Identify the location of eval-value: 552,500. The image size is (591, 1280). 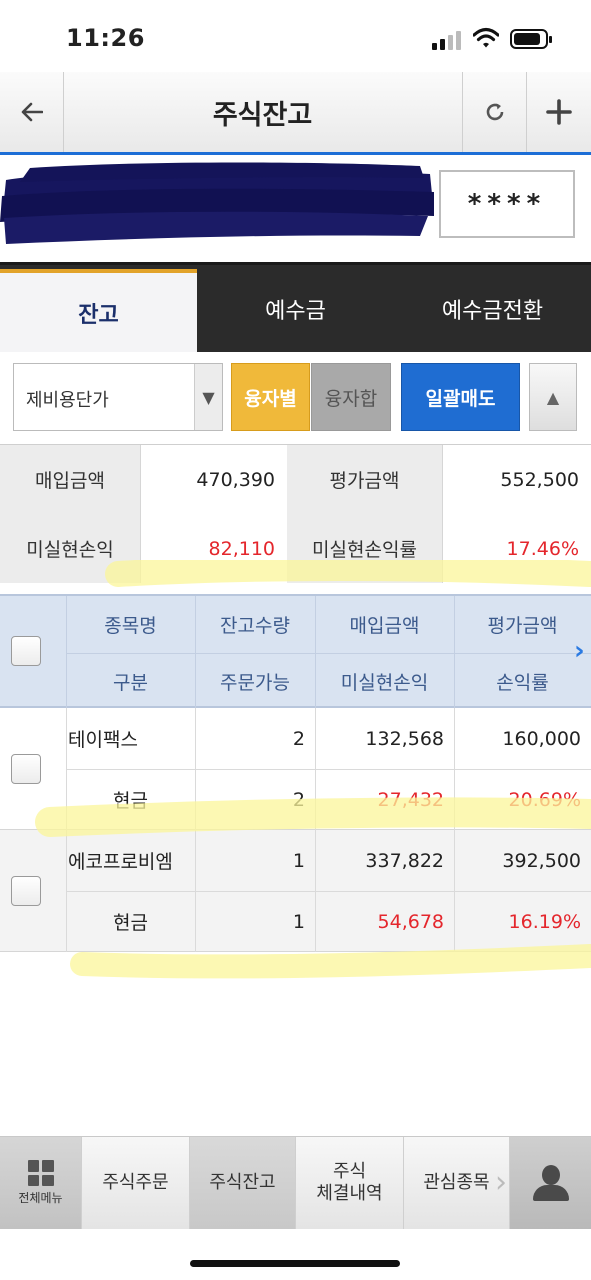
(517, 479).